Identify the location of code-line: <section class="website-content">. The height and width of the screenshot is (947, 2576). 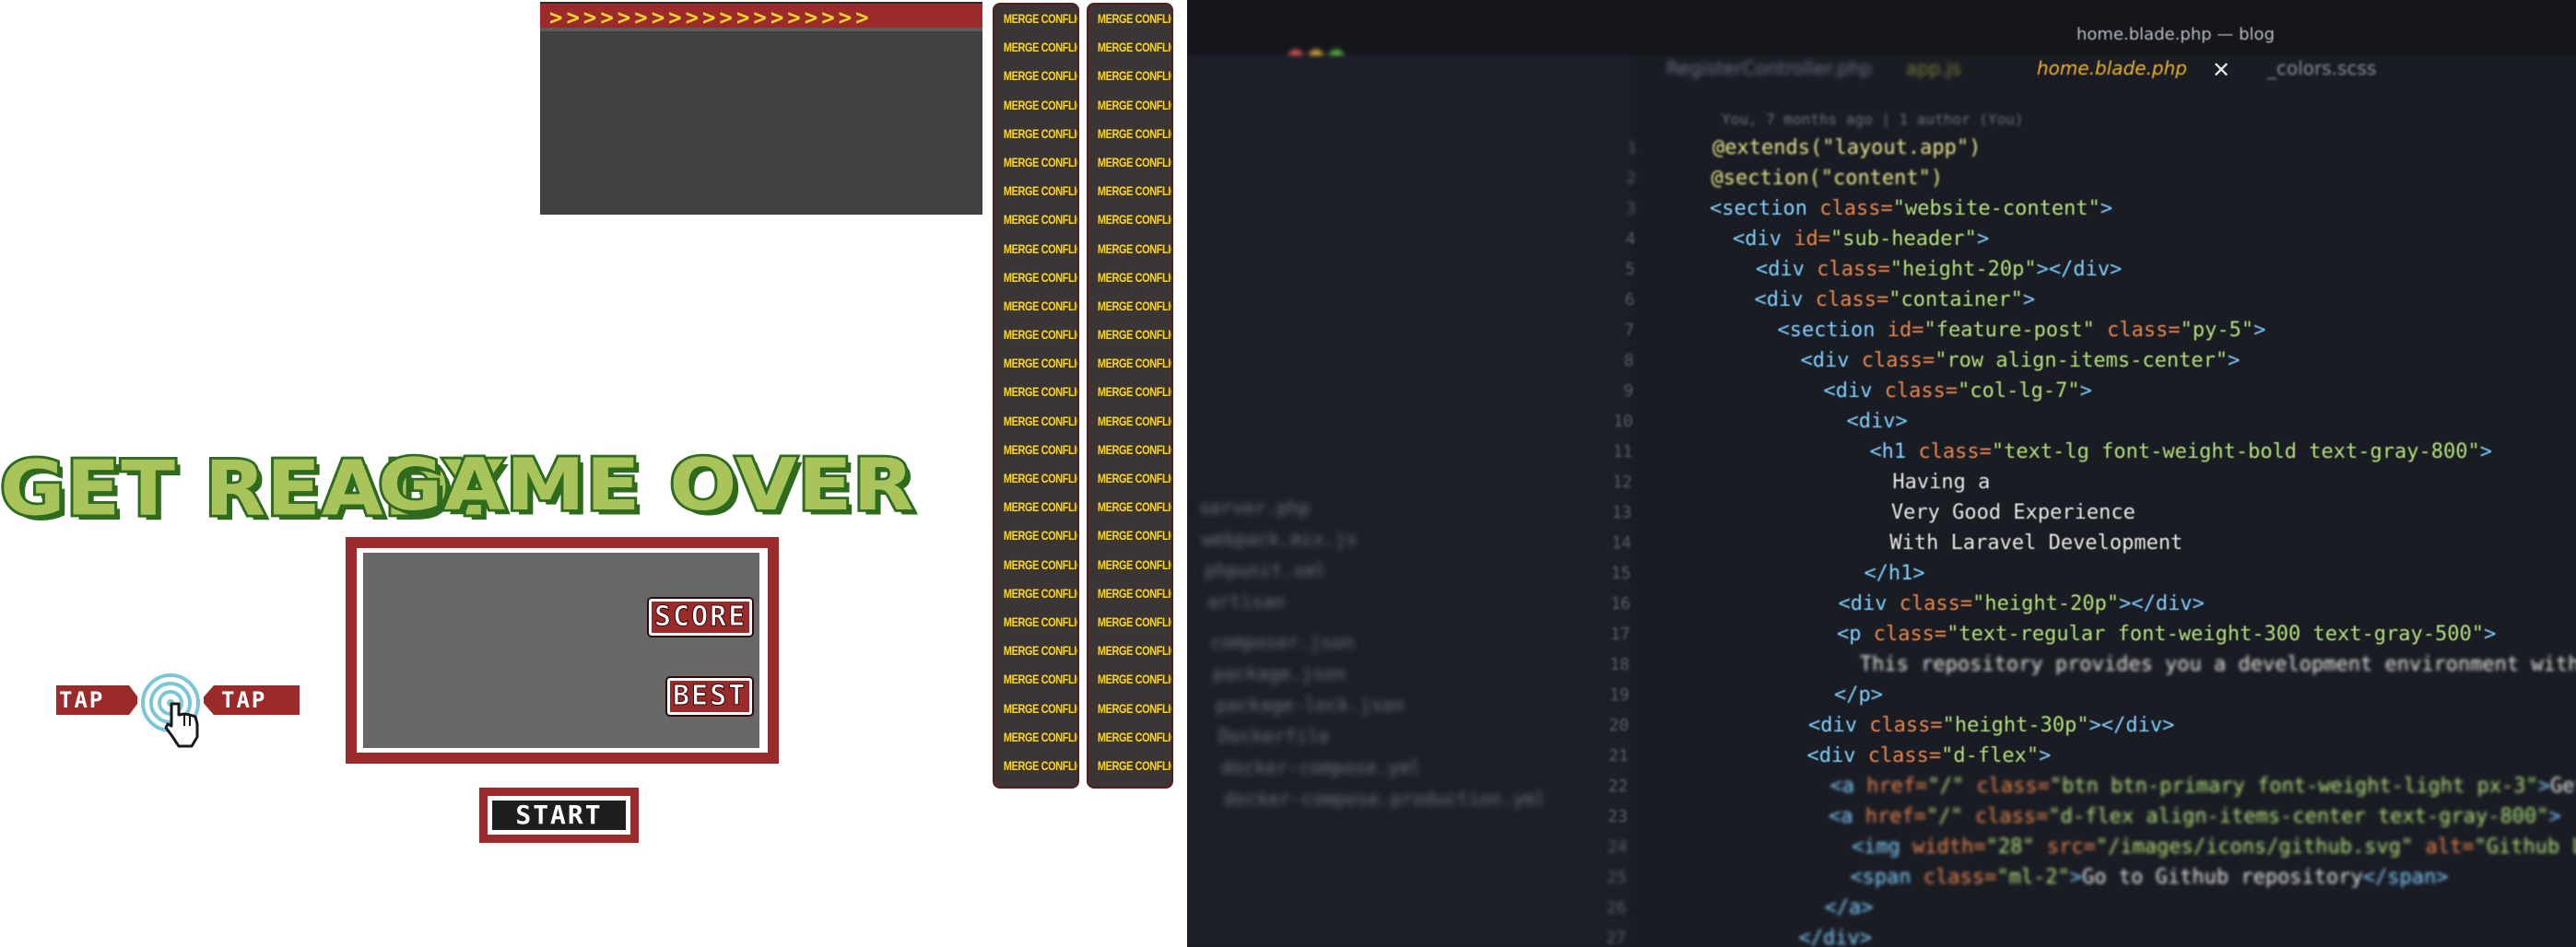
(1911, 208).